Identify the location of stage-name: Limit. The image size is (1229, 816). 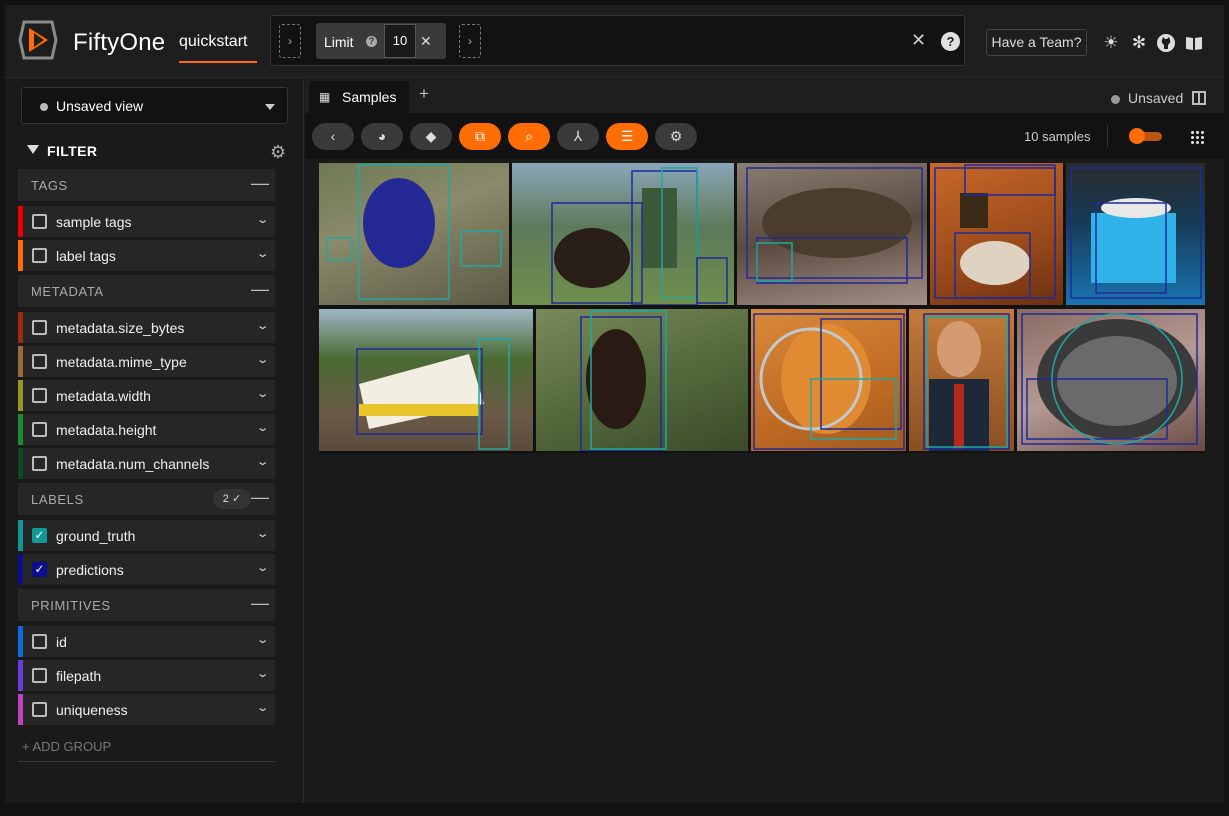
(339, 42).